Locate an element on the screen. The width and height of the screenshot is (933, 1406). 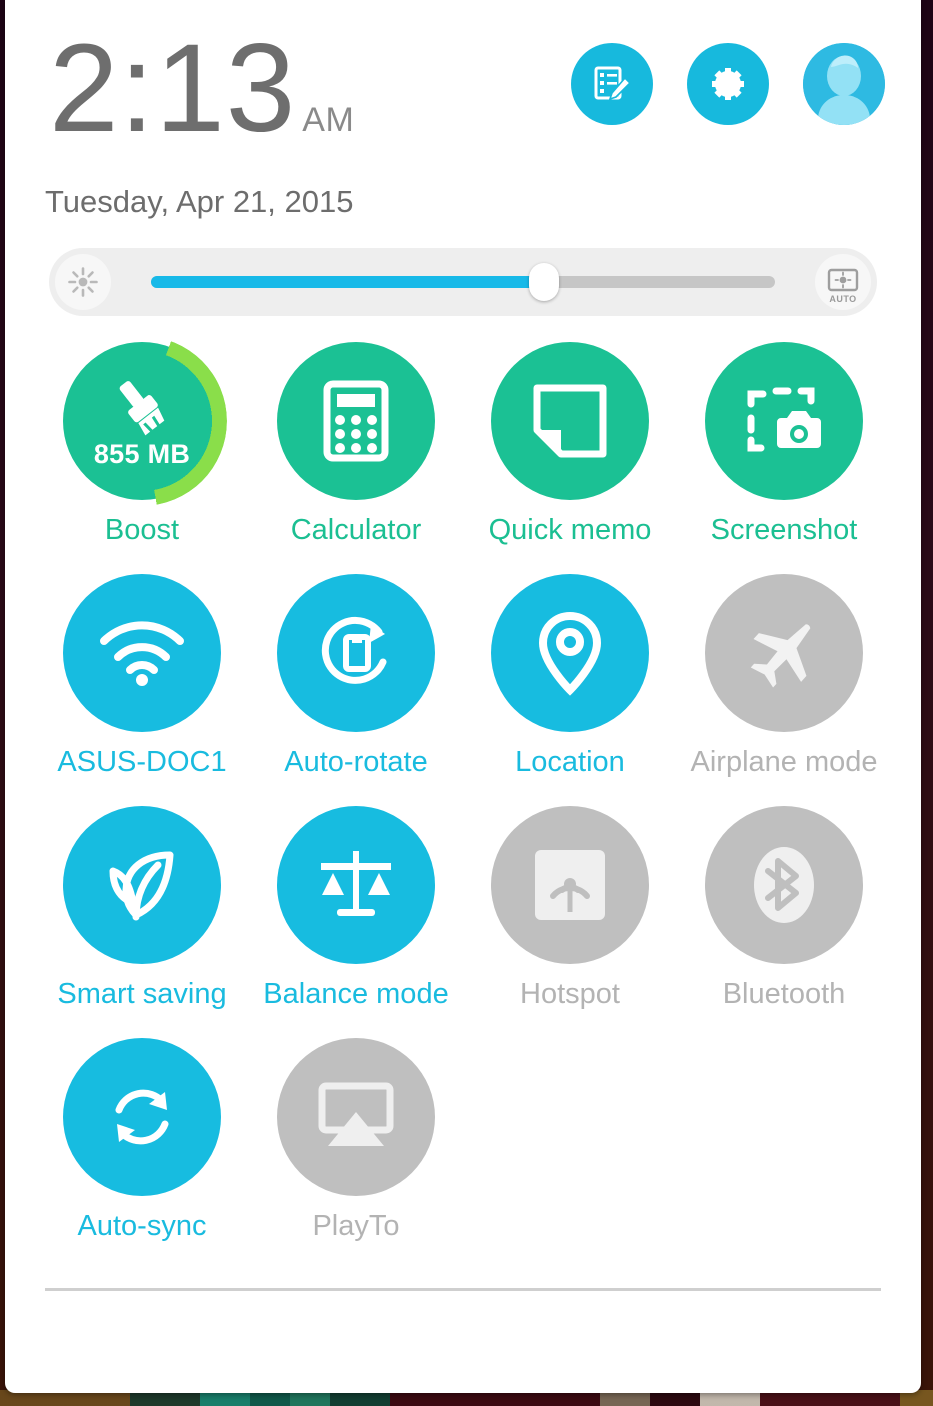
tile-auto-rotate-circle is located at coordinates (356, 653).